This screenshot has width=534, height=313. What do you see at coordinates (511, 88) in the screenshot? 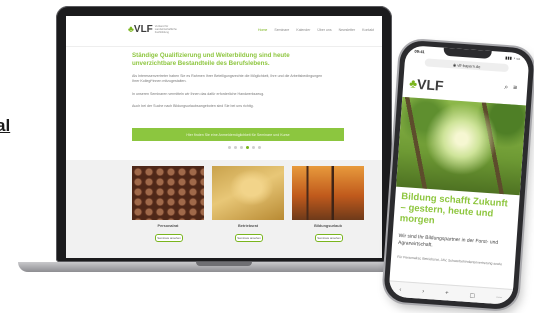
I see `phone-header-icons: ⌕ ≡` at bounding box center [511, 88].